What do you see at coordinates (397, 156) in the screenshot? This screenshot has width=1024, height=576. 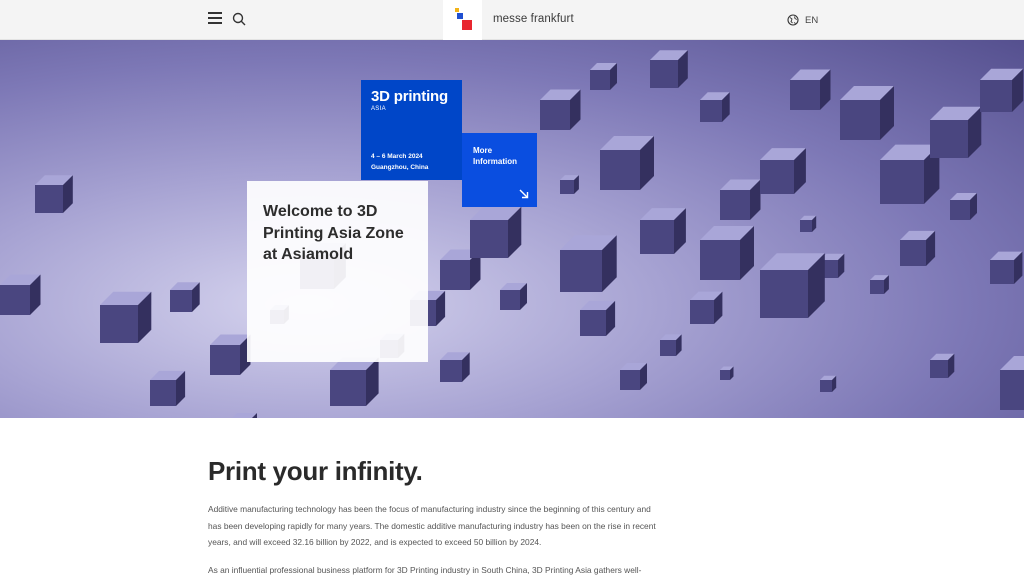 I see `event-date: 4 – 6 March 2024` at bounding box center [397, 156].